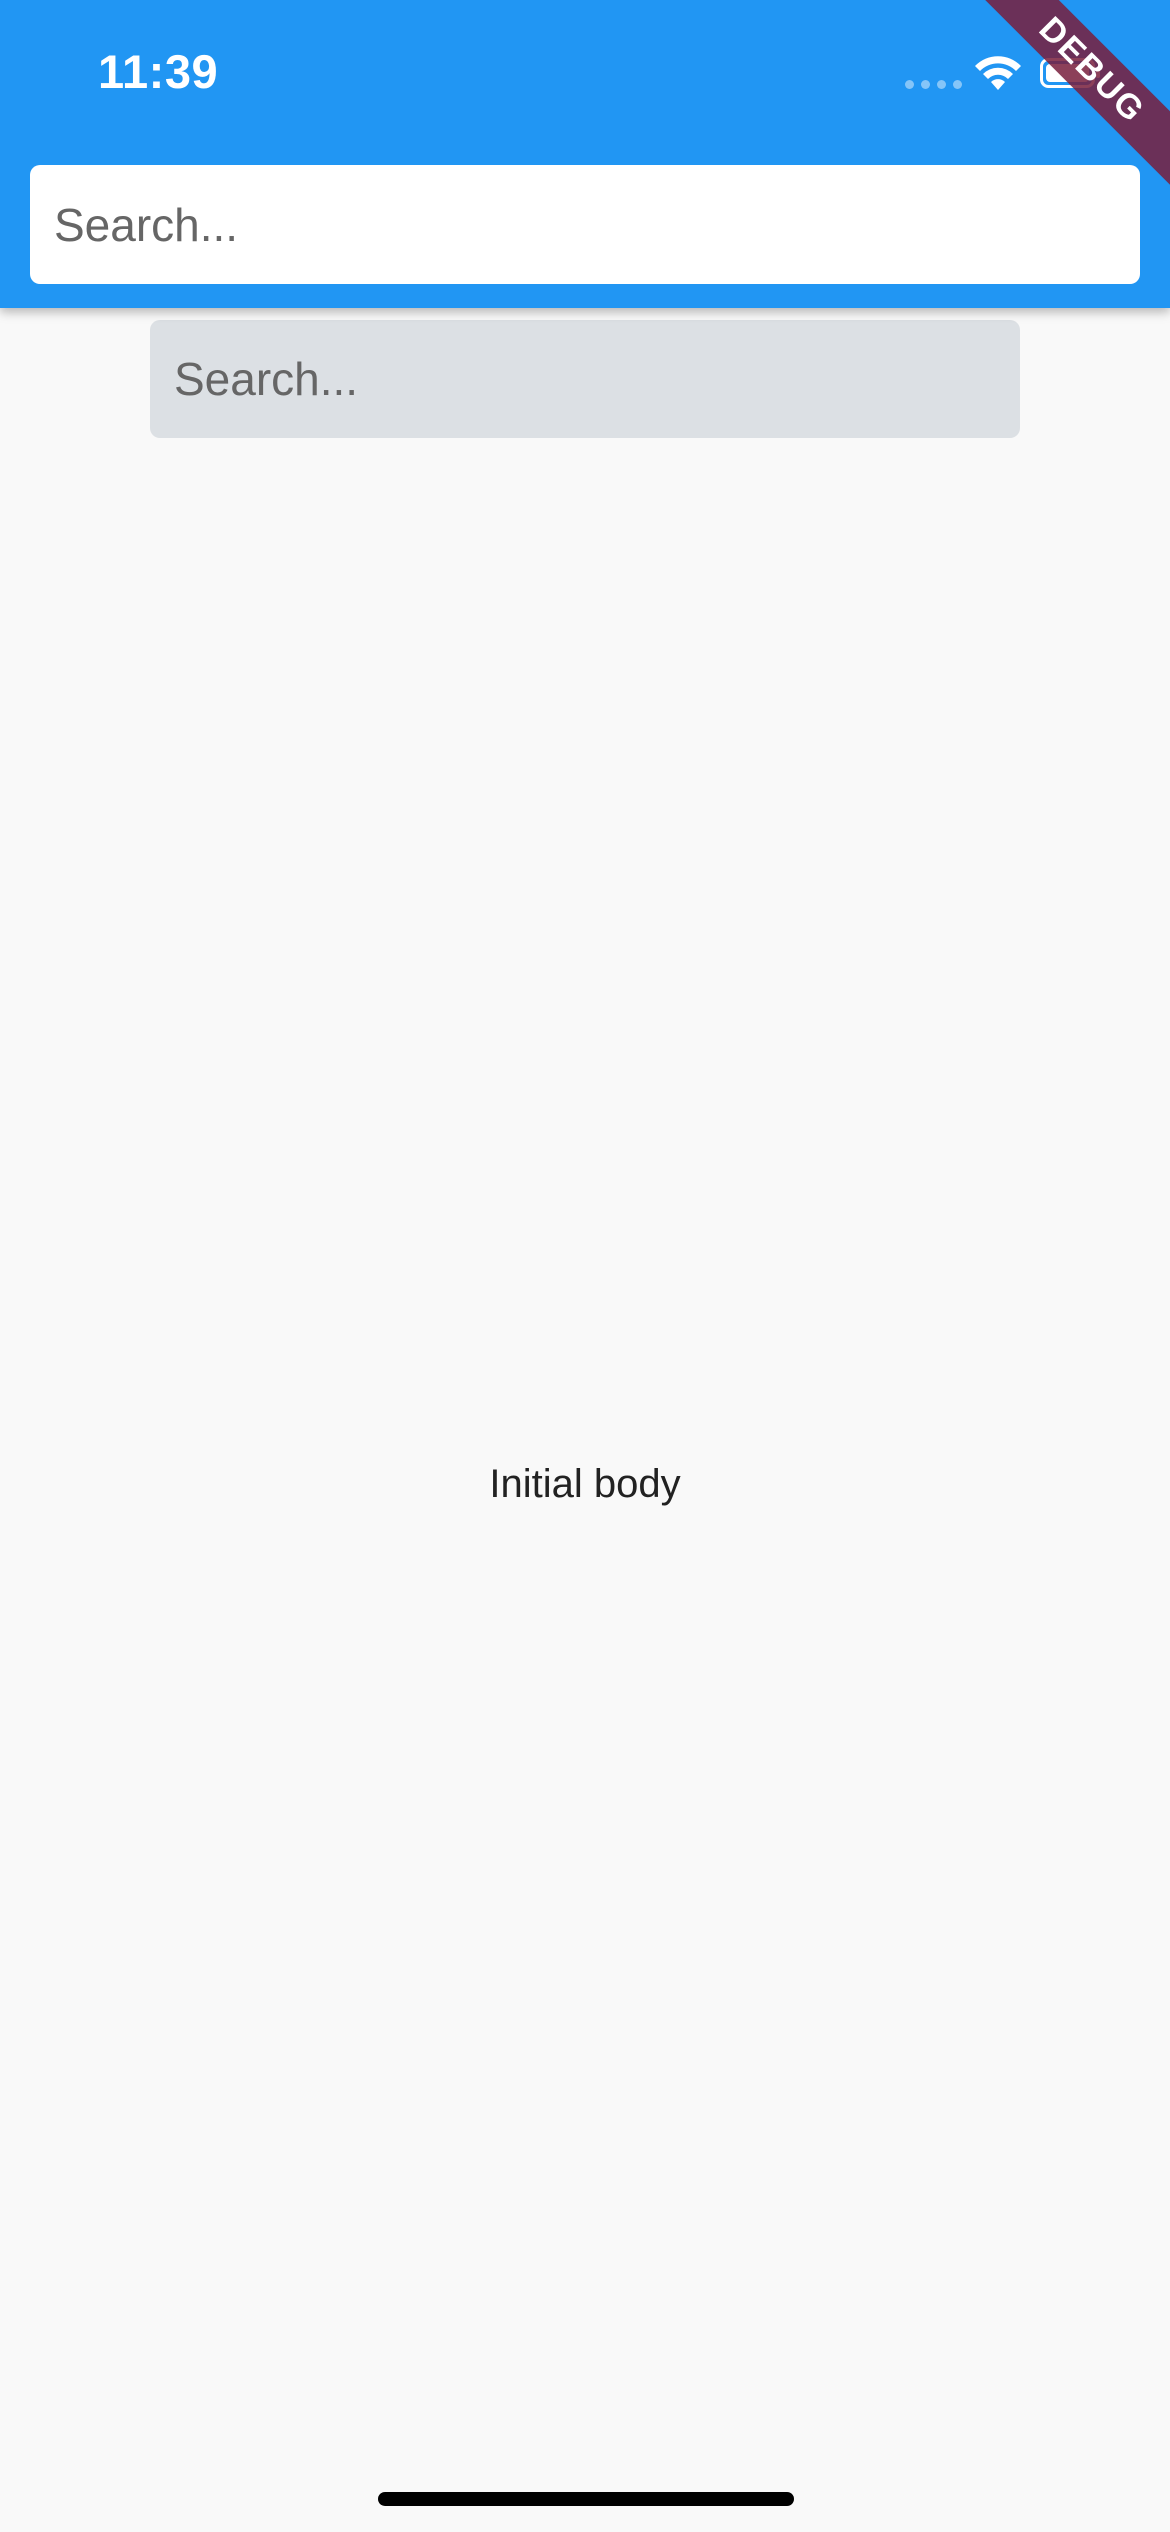 The image size is (1170, 2532). Describe the element at coordinates (585, 1484) in the screenshot. I see `body-text: Initial body` at that location.